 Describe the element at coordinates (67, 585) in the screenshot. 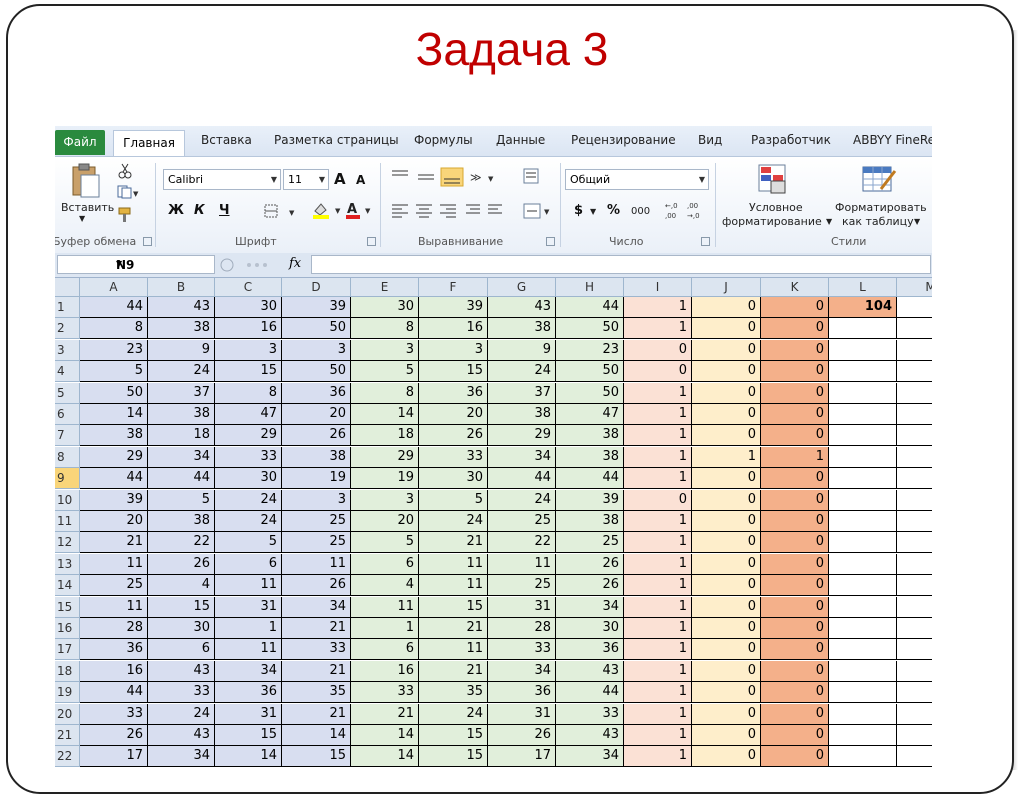

I see `row-header: 14` at that location.